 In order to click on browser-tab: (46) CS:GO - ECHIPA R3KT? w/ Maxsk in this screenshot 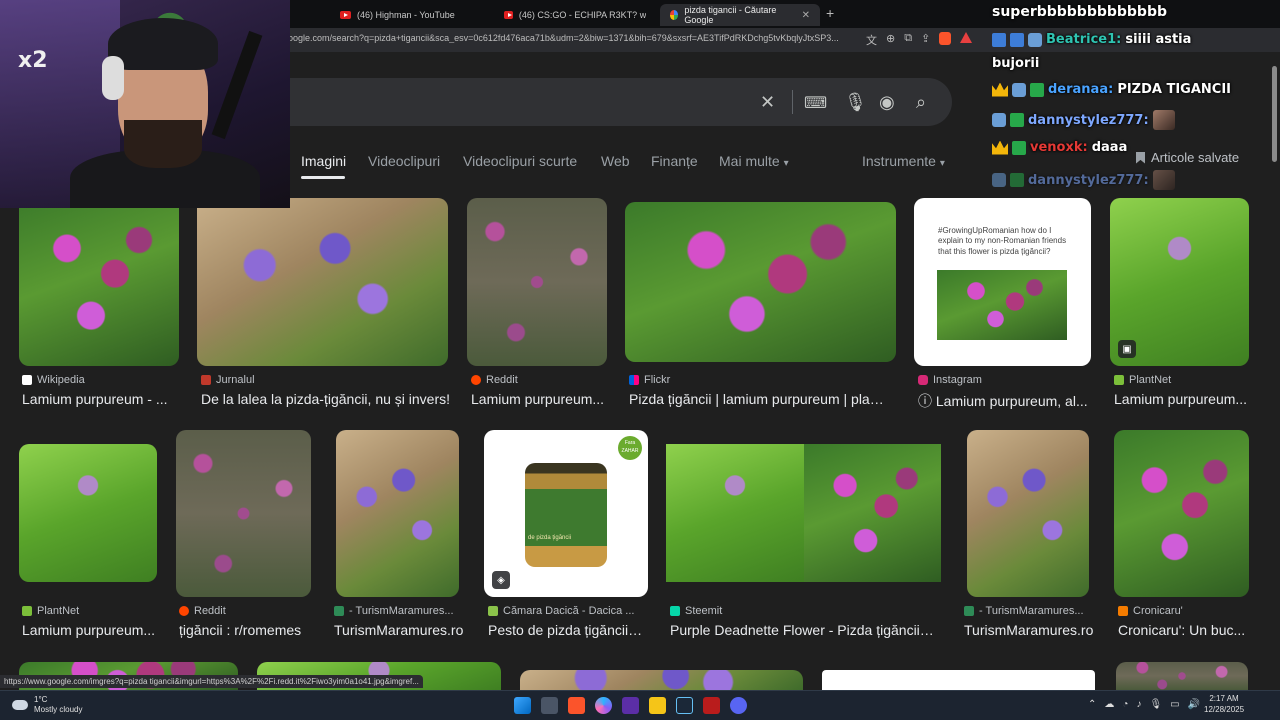, I will do `click(575, 15)`.